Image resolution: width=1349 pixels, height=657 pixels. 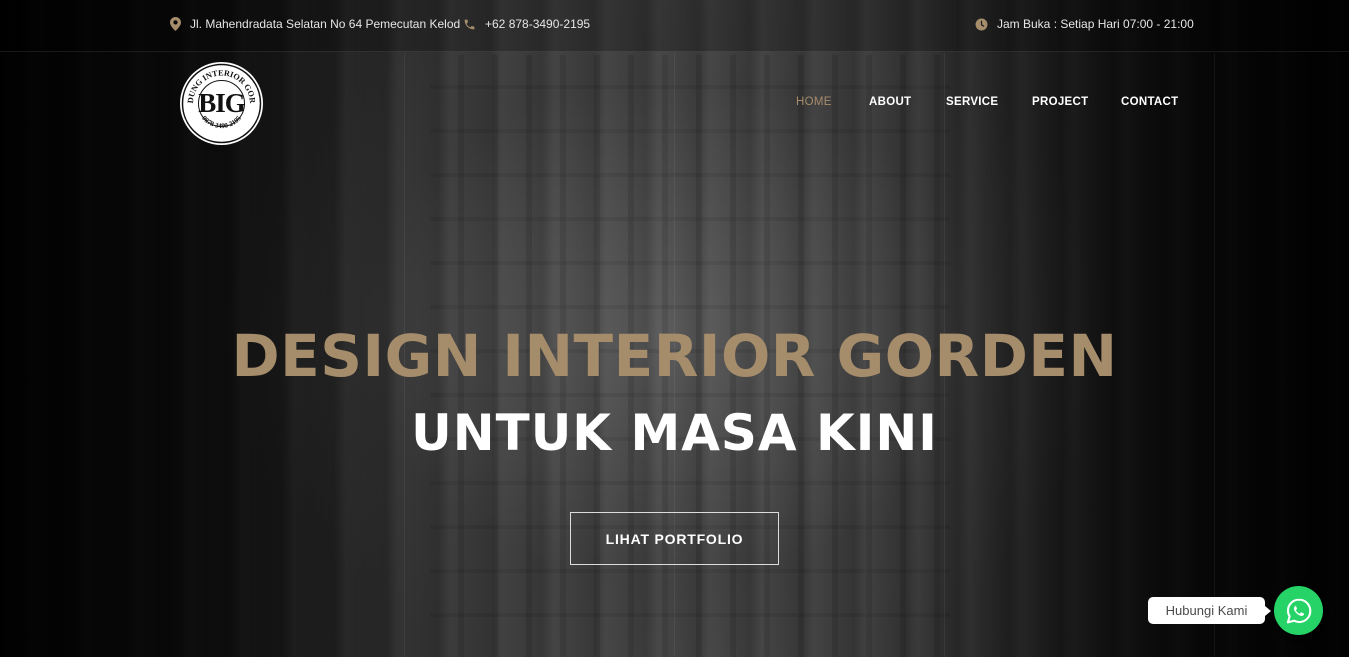 I want to click on map-pin-icon, so click(x=175, y=24).